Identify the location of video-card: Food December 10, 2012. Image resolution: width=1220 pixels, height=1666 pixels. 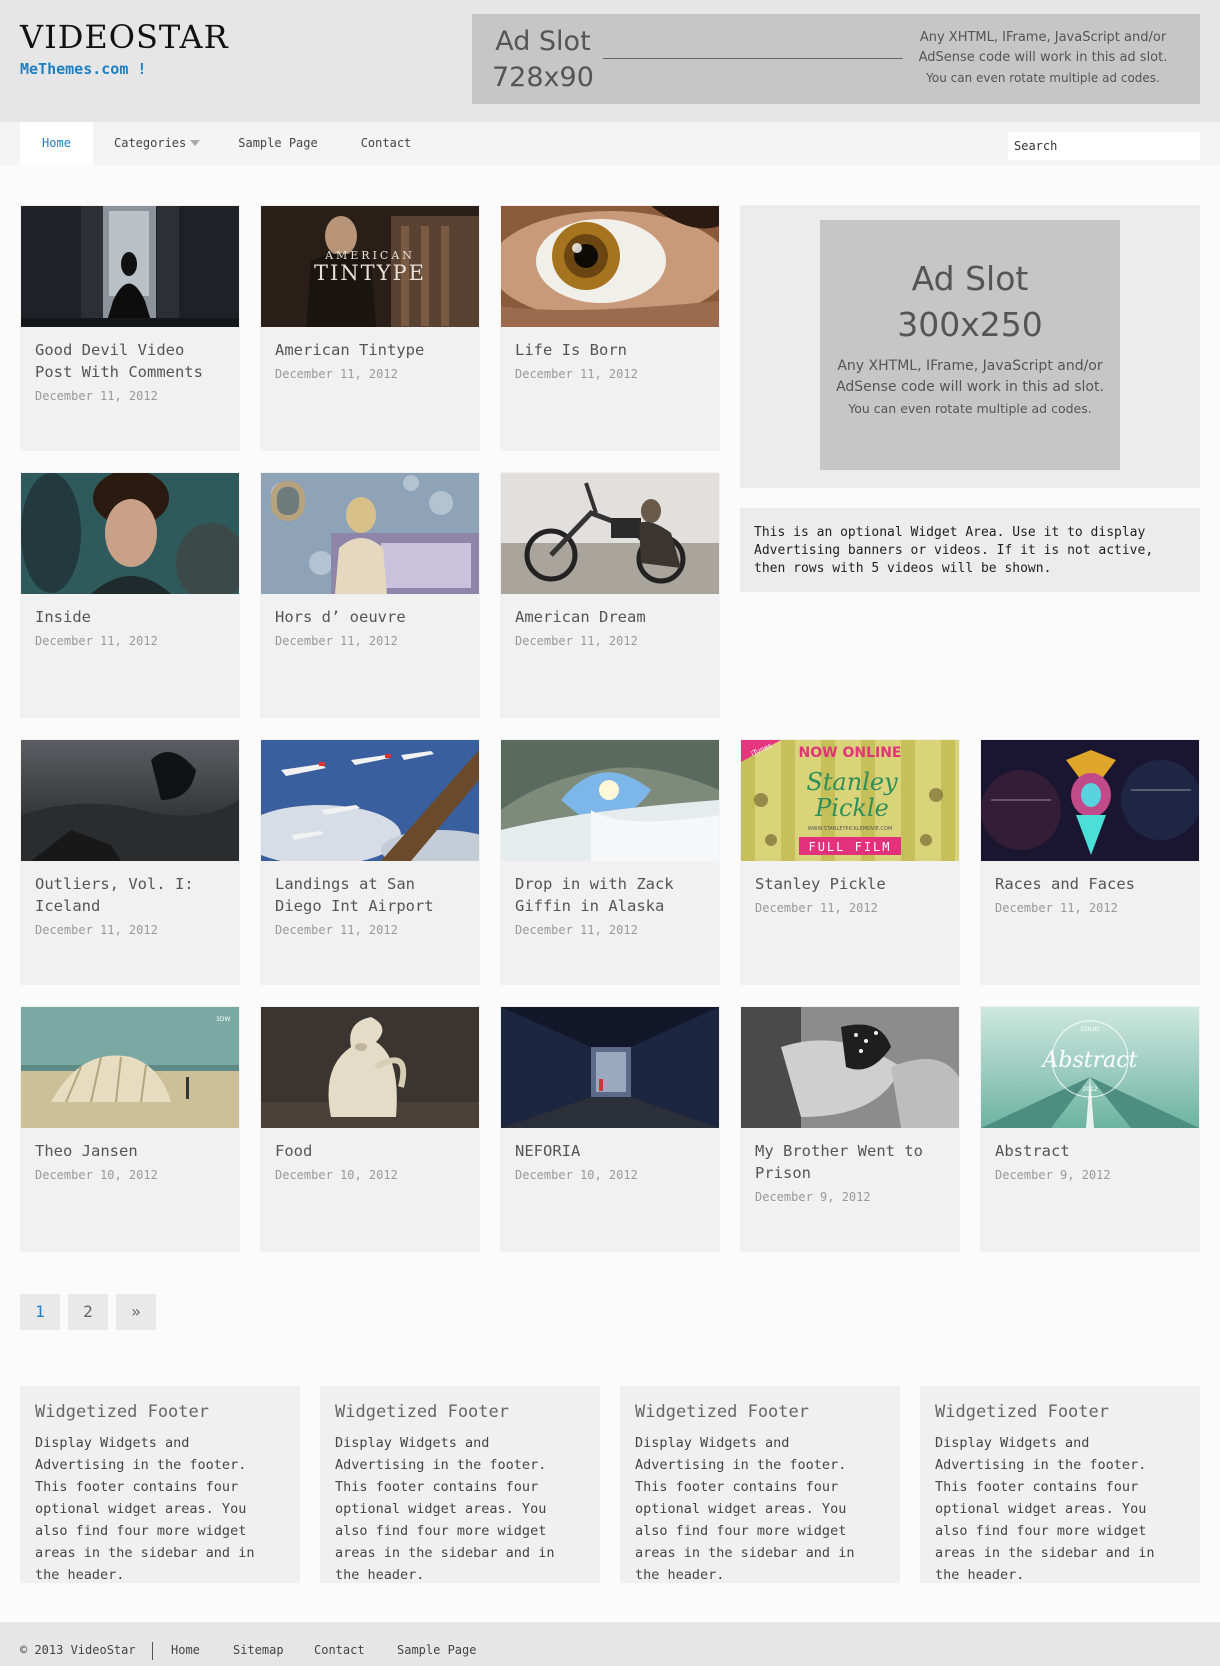
(370, 1129).